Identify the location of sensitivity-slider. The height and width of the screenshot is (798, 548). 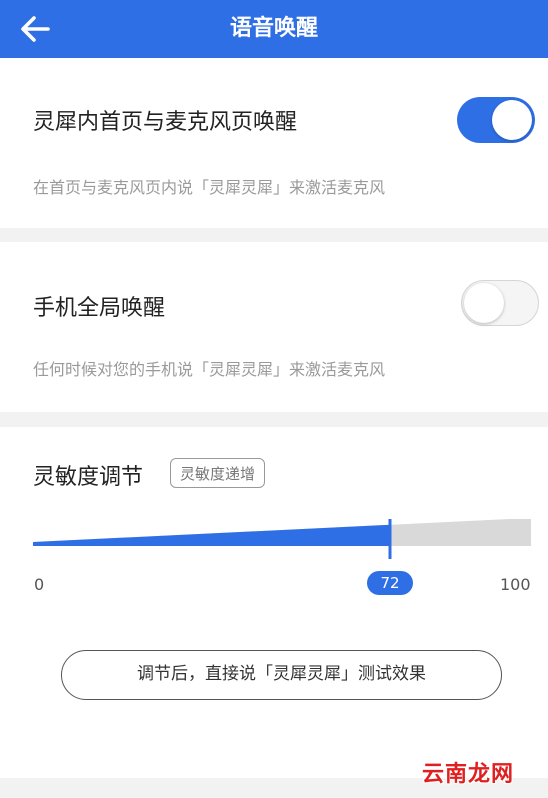
(282, 544).